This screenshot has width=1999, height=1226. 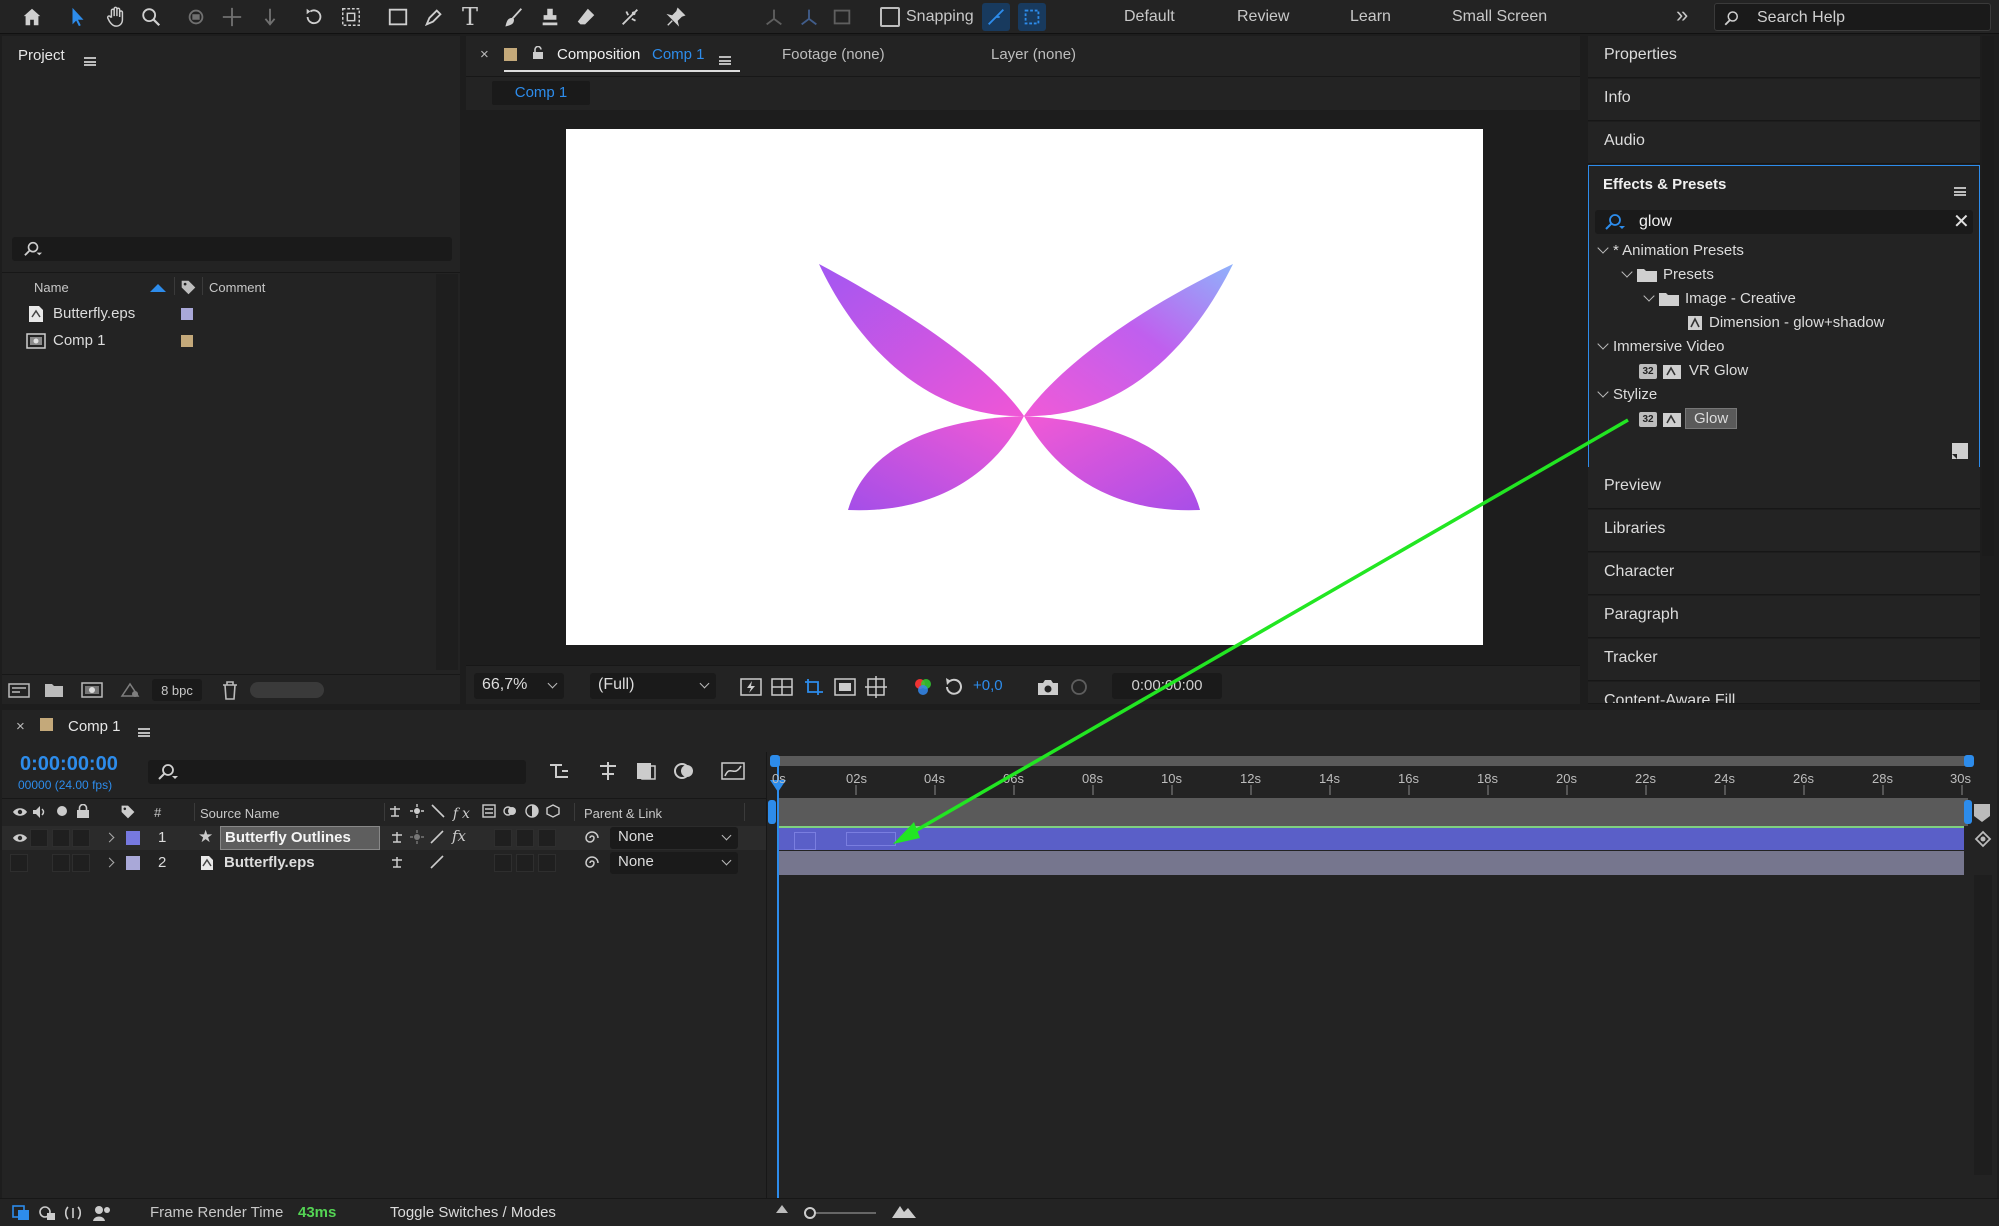 I want to click on region-of-interest-icon, so click(x=814, y=687).